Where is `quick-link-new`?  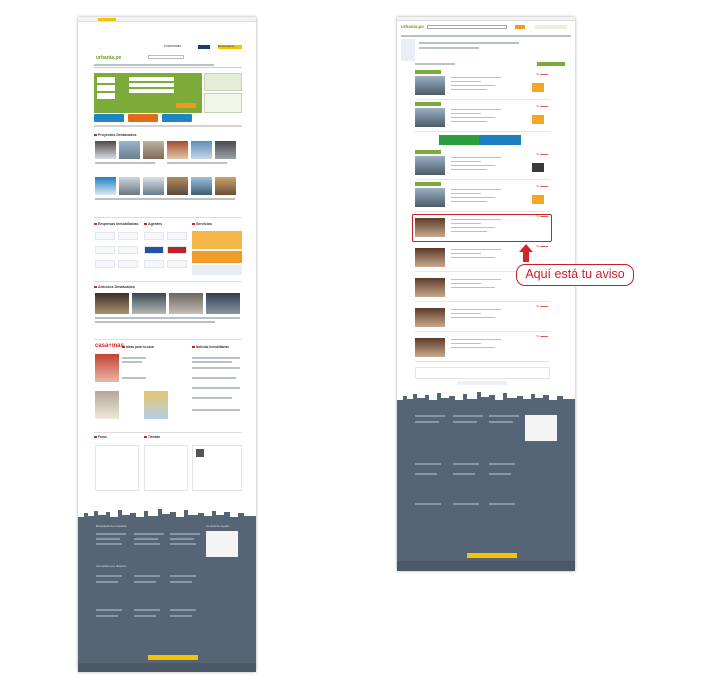 quick-link-new is located at coordinates (177, 118).